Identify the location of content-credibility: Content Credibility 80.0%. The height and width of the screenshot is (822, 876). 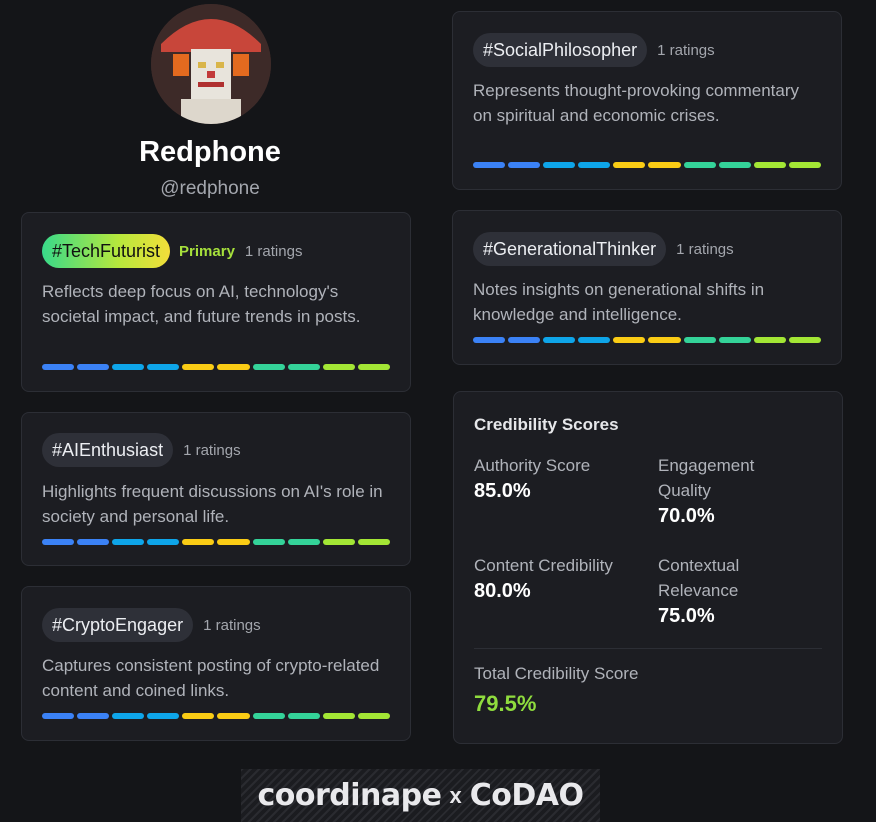
(559, 579).